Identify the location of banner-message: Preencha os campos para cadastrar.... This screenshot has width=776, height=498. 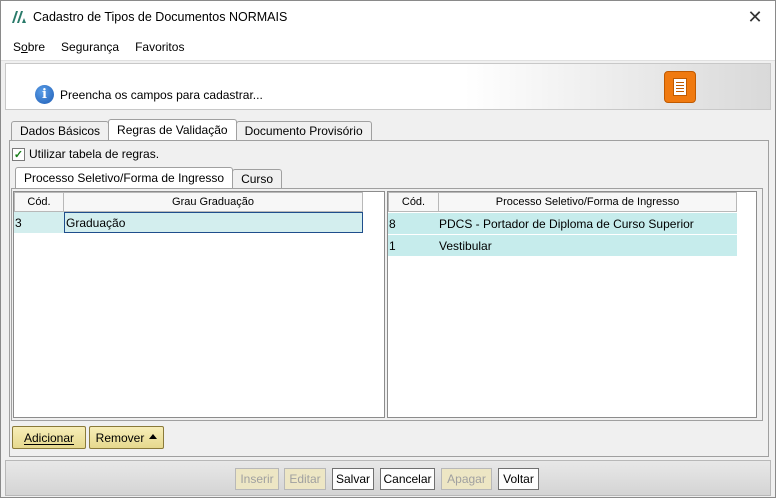
(161, 95).